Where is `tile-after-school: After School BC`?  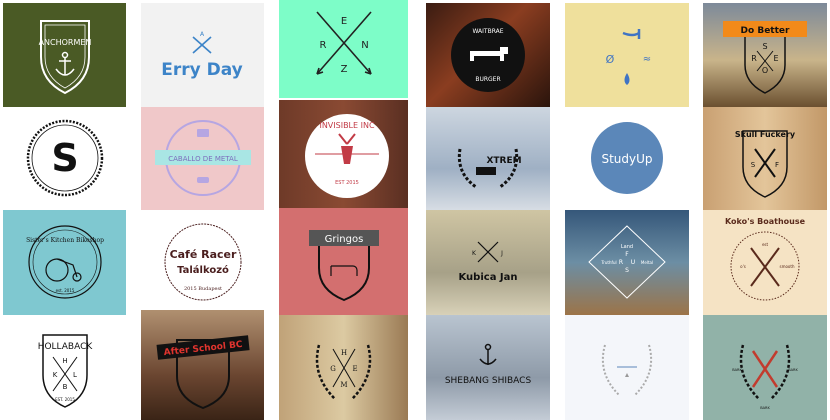 tile-after-school: After School BC is located at coordinates (202, 365).